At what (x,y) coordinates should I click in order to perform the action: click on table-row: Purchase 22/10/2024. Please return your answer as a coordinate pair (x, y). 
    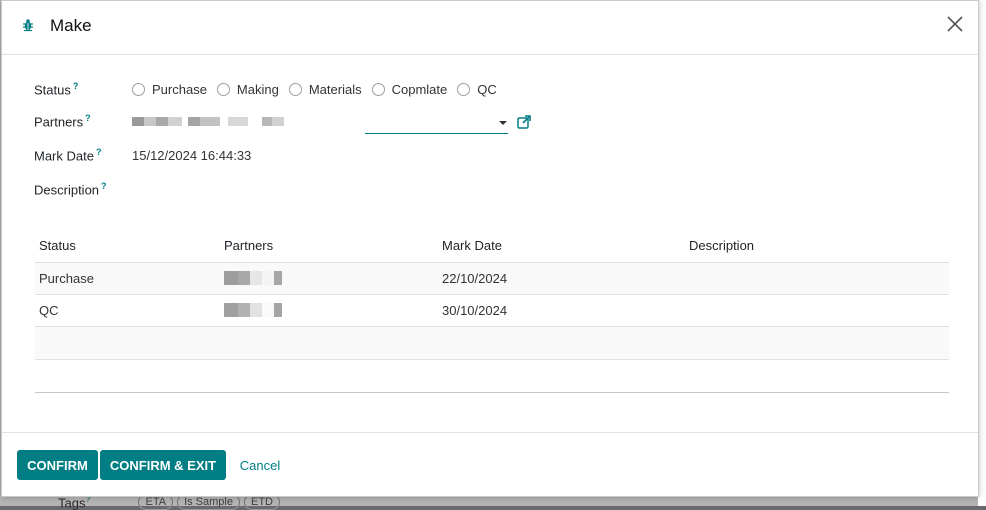
    Looking at the image, I should click on (492, 278).